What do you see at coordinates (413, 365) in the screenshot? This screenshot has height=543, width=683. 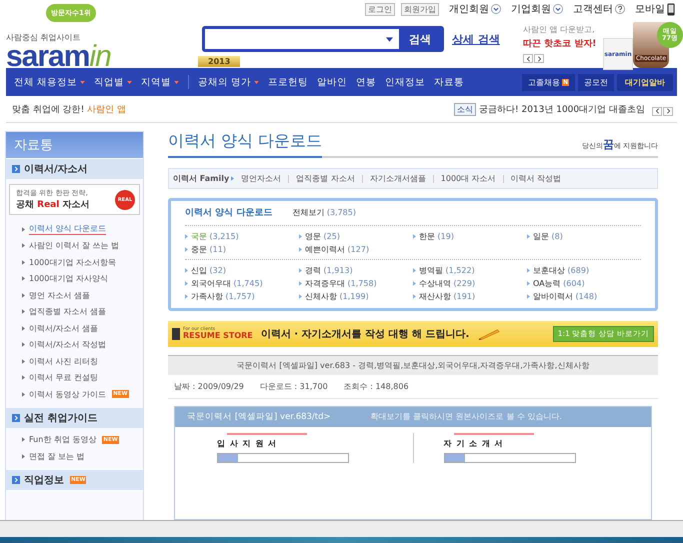 I see `document-title: 국문이력서 [엑셀파일] ver.683 - 경력,병역필,보훈대상,외국어우대,자격증우대,가족사항,신체사항` at bounding box center [413, 365].